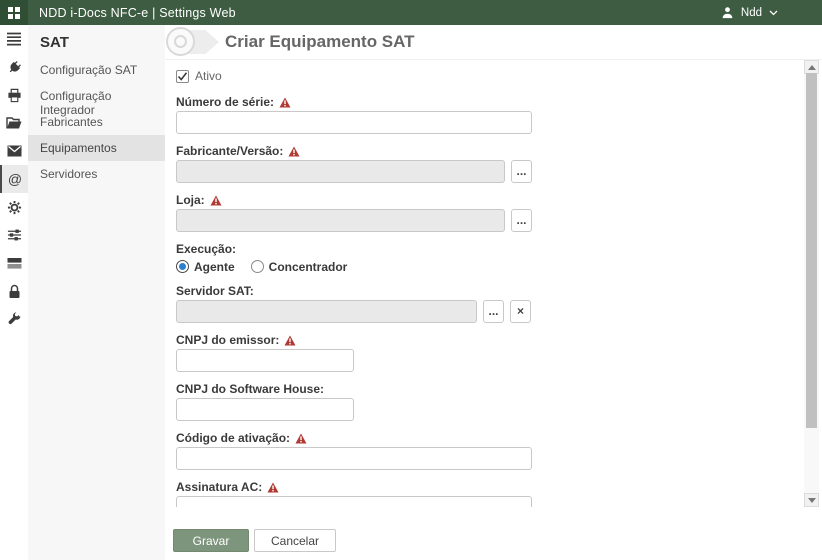  I want to click on folder-open-icon, so click(14, 123).